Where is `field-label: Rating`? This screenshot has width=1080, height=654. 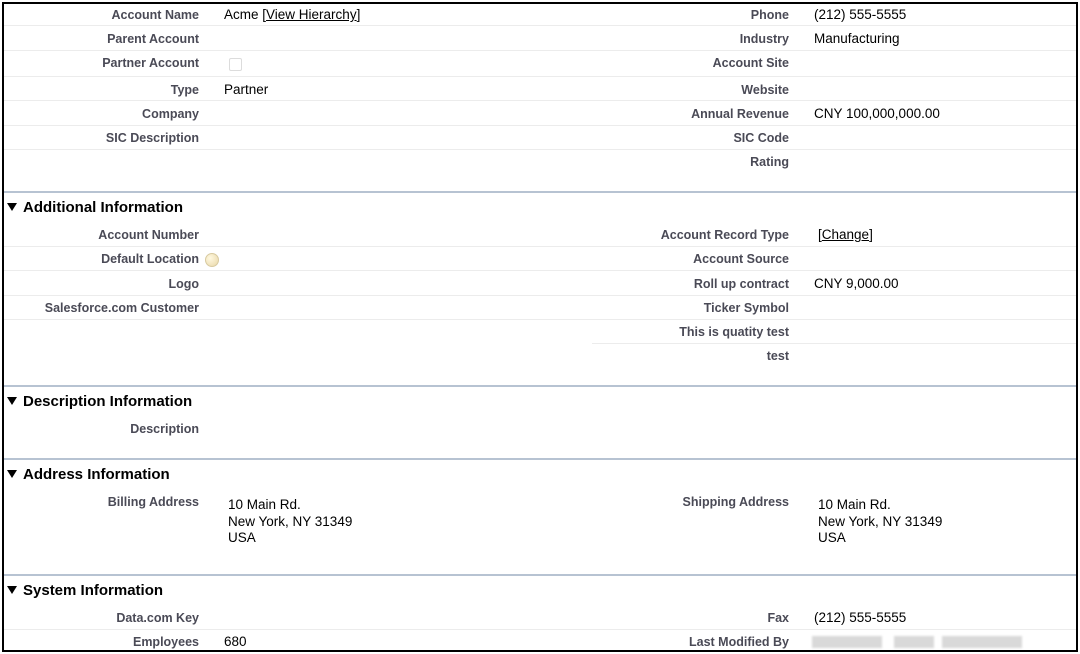 field-label: Rating is located at coordinates (769, 162).